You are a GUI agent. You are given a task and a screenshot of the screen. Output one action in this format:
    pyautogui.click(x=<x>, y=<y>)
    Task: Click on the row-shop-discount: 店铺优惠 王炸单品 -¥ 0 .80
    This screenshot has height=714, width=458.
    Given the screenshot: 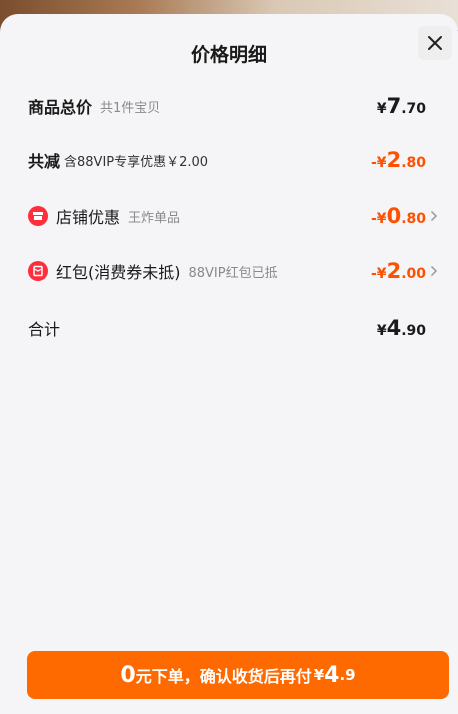 What is the action you would take?
    pyautogui.click(x=235, y=216)
    